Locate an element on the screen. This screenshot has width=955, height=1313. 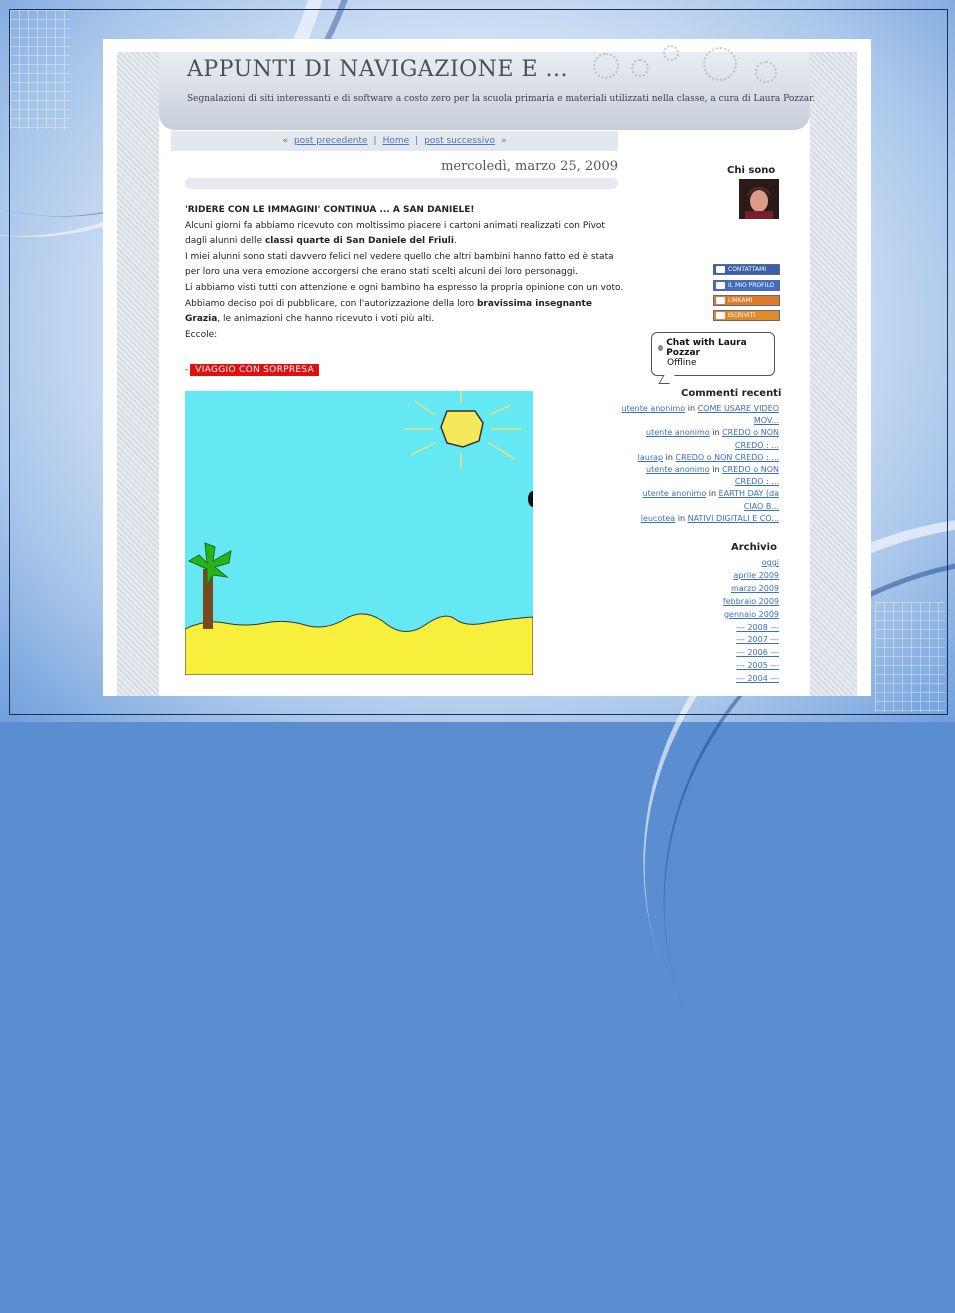
archive-link: febbraio 2009 is located at coordinates (751, 601).